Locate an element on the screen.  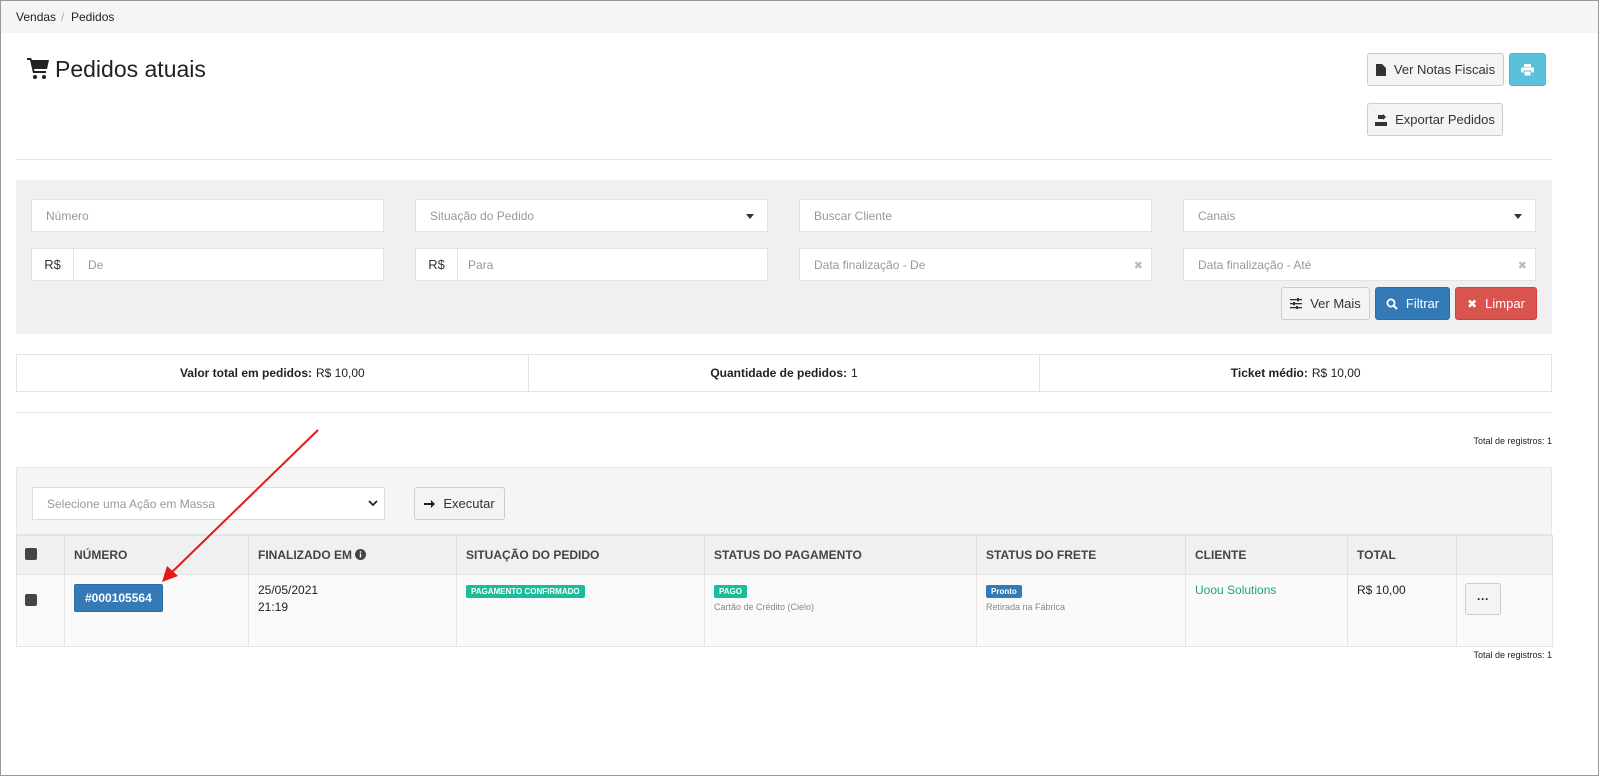
quantidade-stat: Quantidade de pedidos: 1 is located at coordinates (785, 373).